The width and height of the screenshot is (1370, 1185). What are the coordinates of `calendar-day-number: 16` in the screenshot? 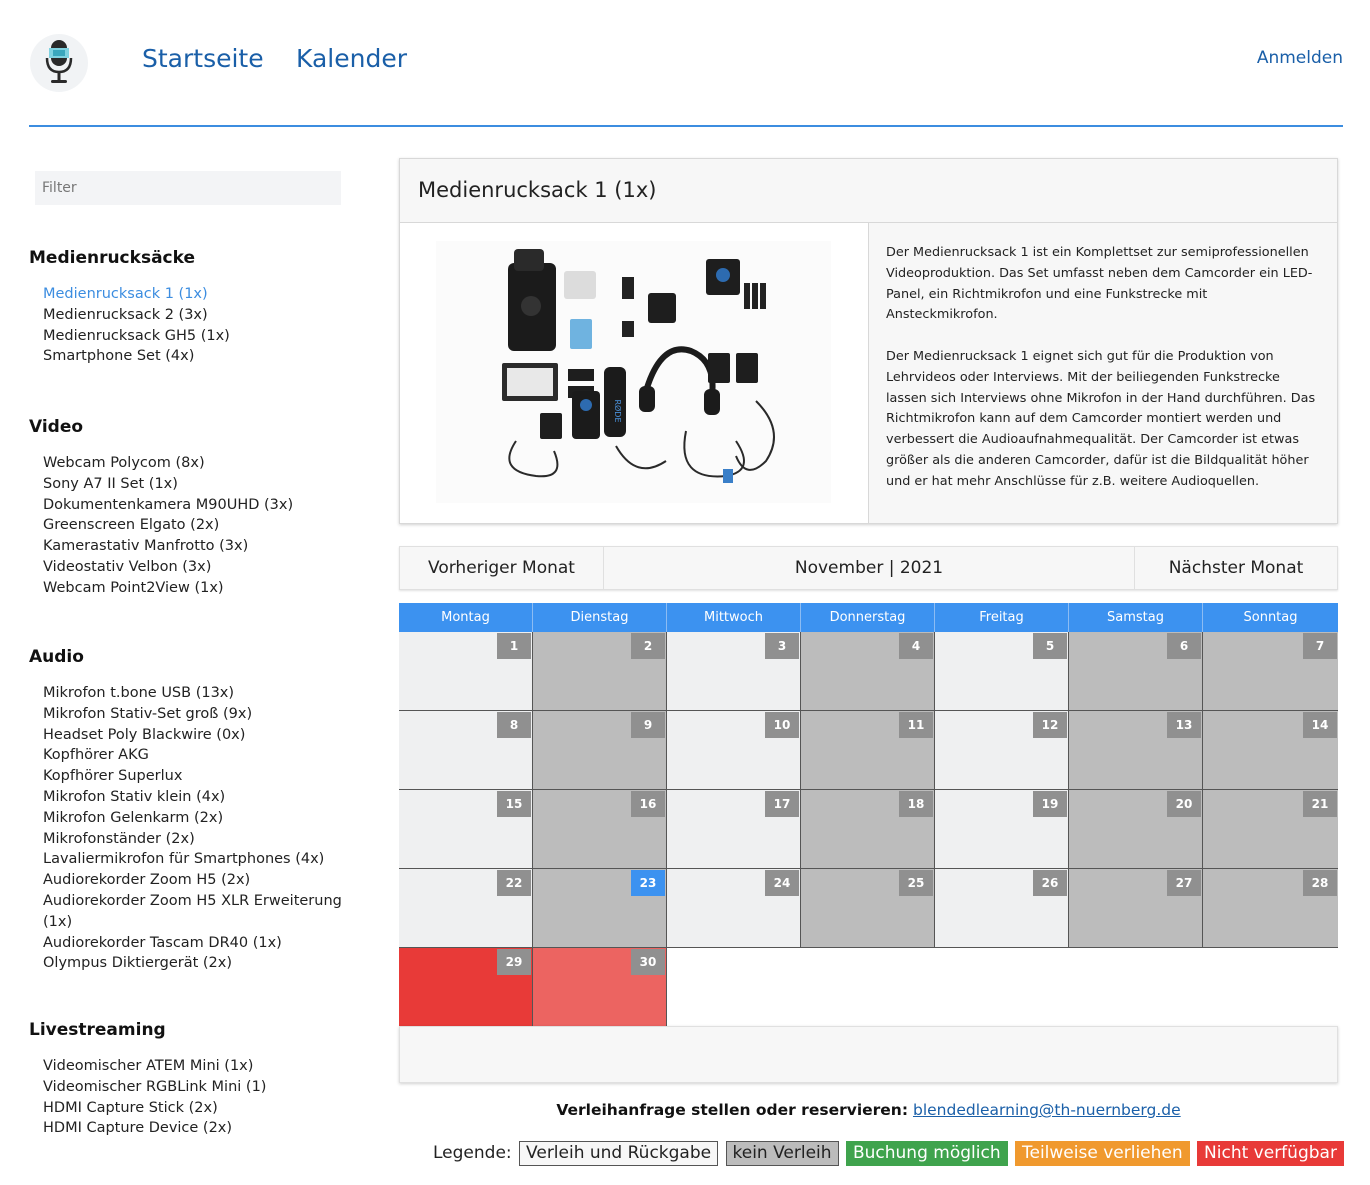 It's located at (648, 804).